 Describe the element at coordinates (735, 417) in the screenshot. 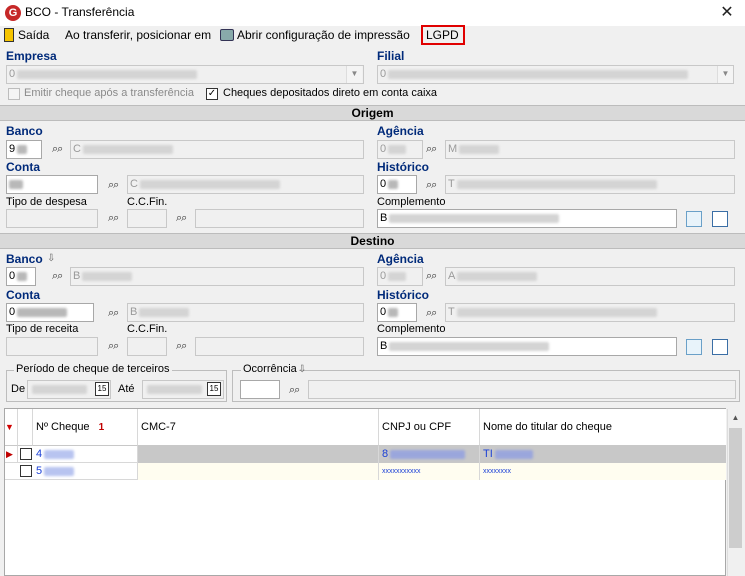

I see `scroll-up-arrow-icon: ▲` at that location.